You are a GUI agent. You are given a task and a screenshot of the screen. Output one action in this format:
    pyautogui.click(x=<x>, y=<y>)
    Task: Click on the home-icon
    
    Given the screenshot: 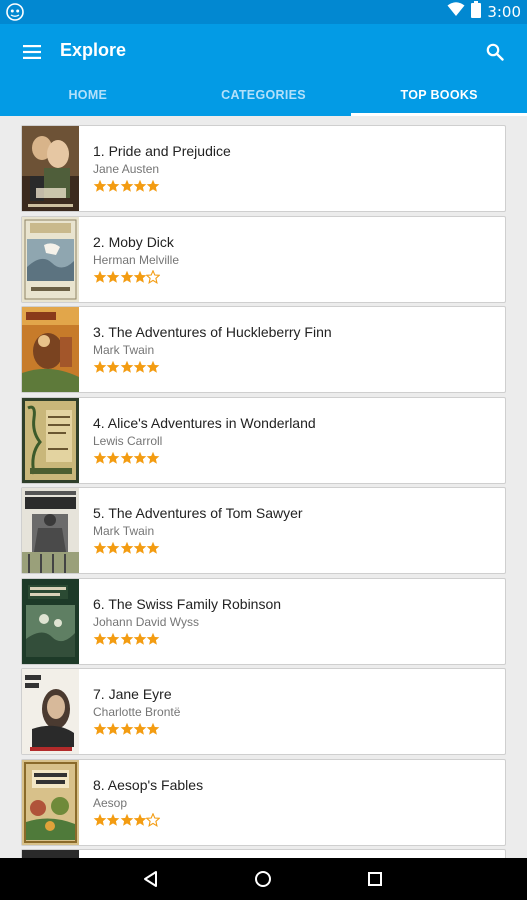 What is the action you would take?
    pyautogui.click(x=263, y=879)
    